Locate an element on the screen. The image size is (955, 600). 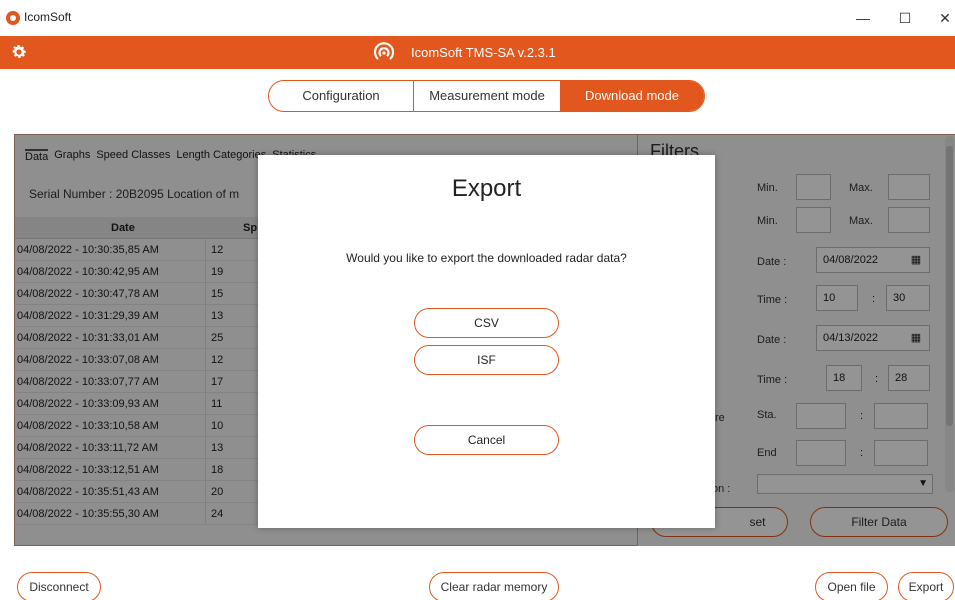
tab-download-mode: Download mode is located at coordinates (632, 96).